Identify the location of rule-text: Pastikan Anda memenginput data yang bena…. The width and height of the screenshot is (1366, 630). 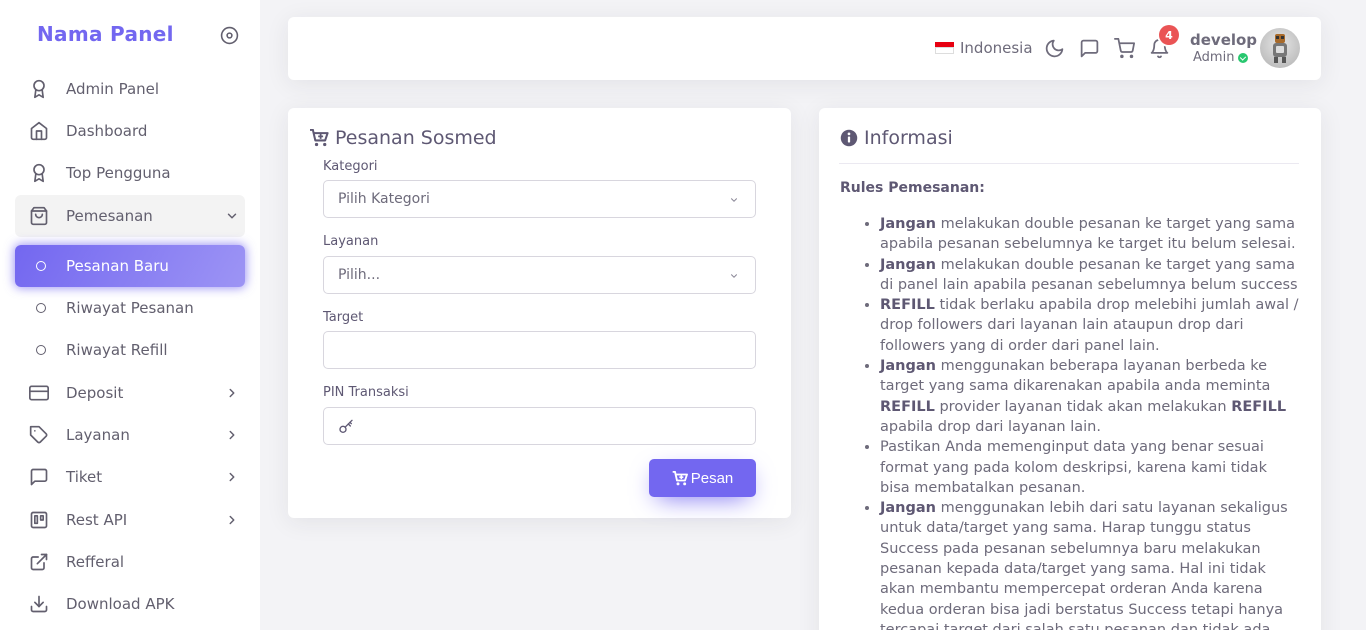
(1073, 467).